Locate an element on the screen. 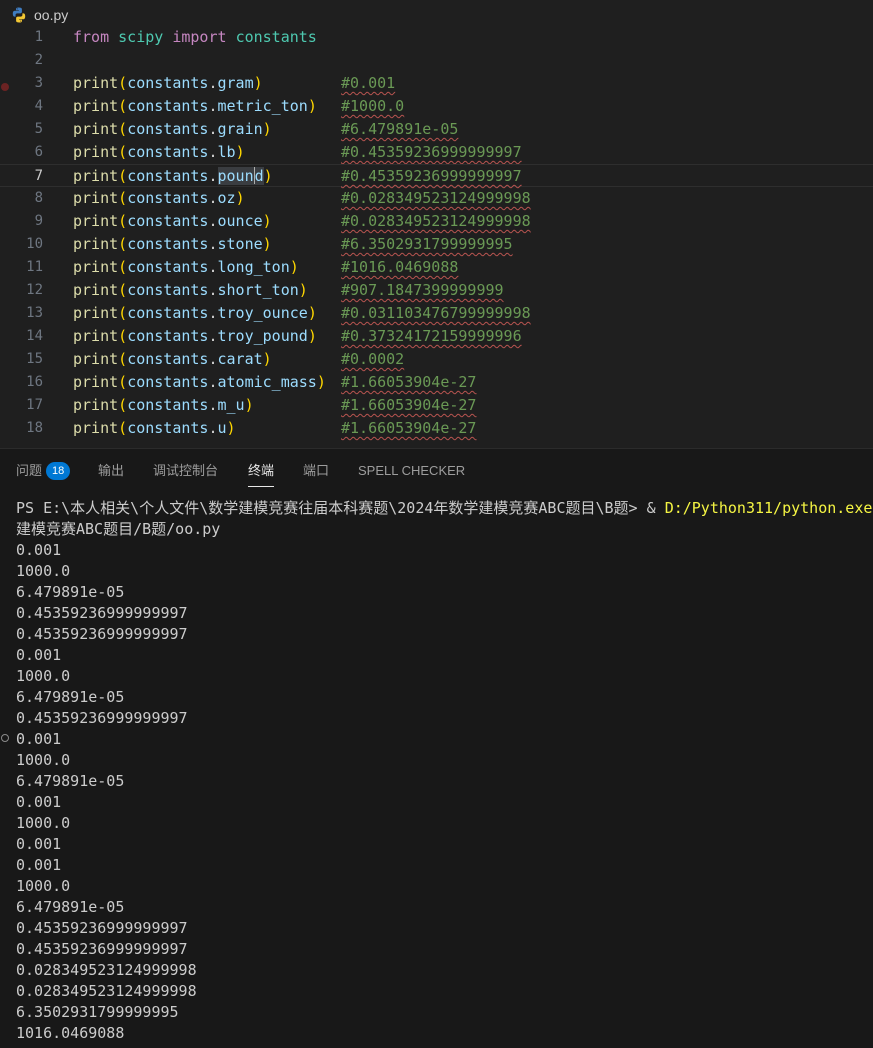 The width and height of the screenshot is (873, 1048). code-text: print(constants.troy_pound) is located at coordinates (195, 336).